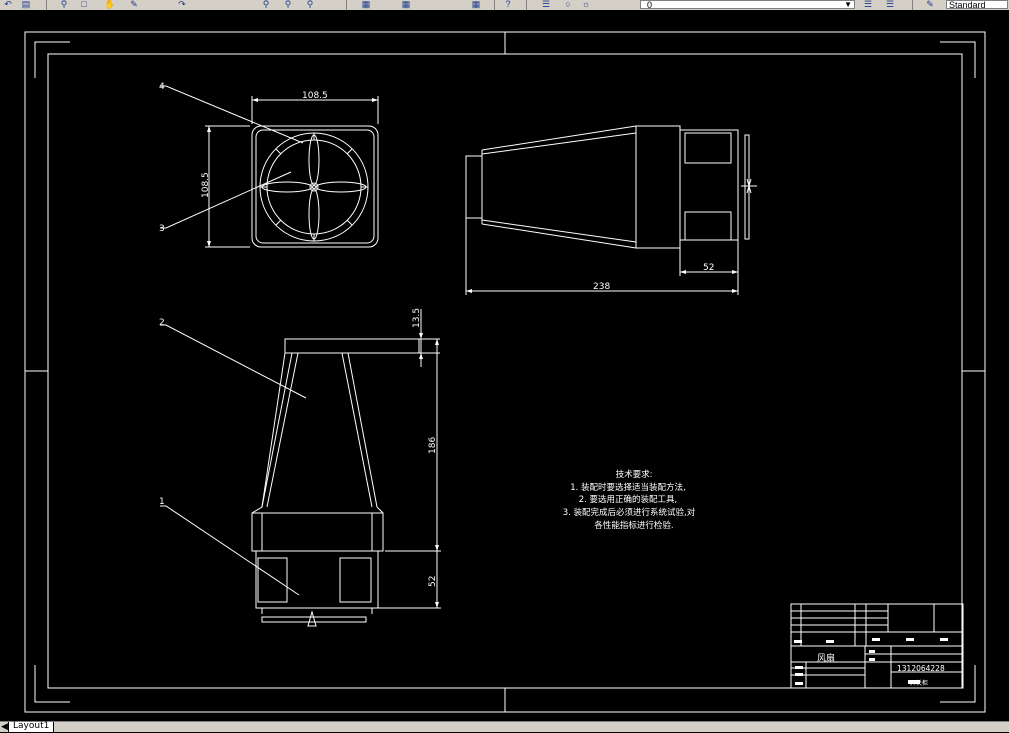 This screenshot has height=733, width=1009. I want to click on layer-value: 0, so click(650, 5).